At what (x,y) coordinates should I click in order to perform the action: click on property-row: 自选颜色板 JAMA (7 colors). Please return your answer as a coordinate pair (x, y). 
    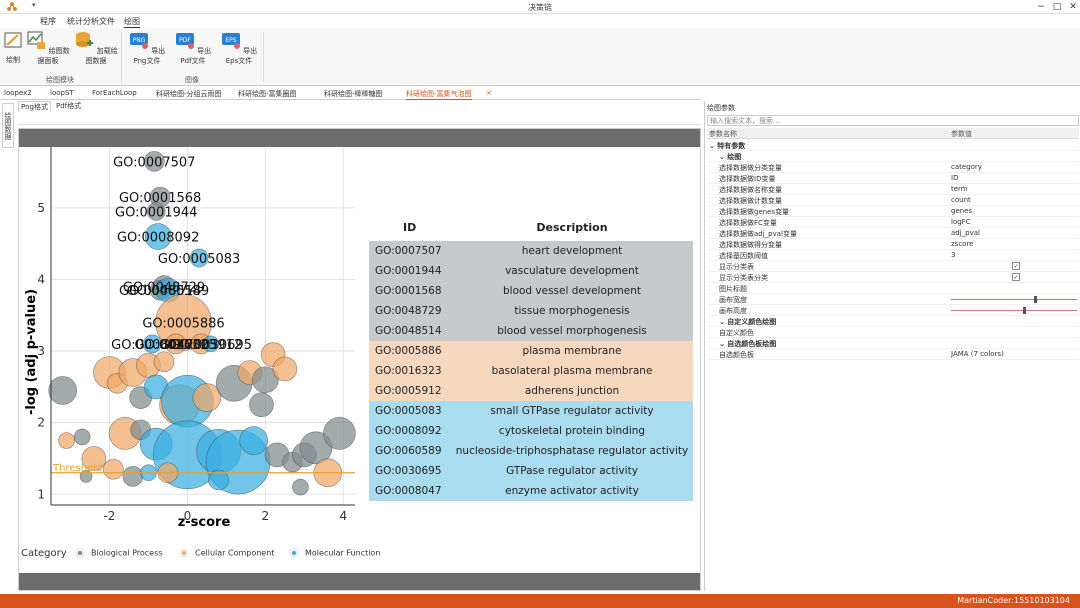
    Looking at the image, I should click on (893, 354).